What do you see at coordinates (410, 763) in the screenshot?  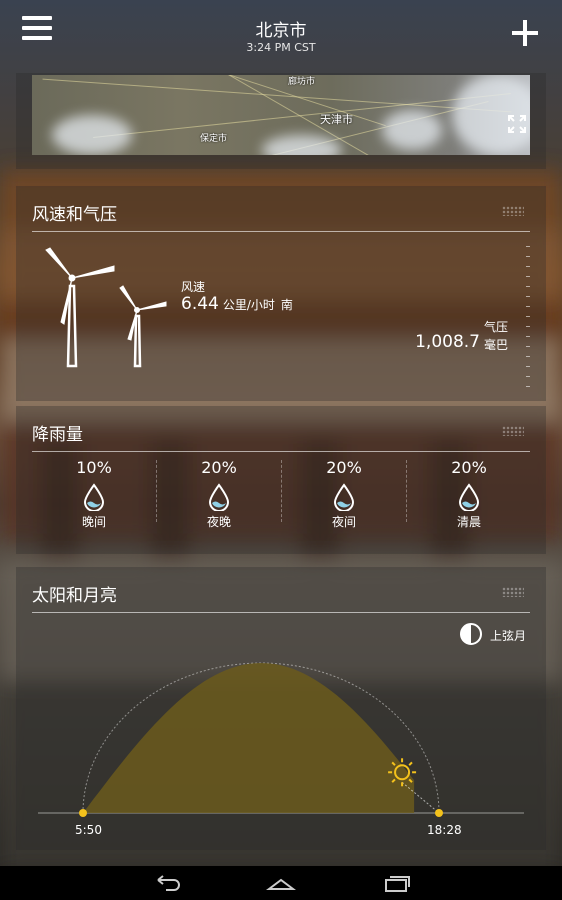 I see `sun-ray` at bounding box center [410, 763].